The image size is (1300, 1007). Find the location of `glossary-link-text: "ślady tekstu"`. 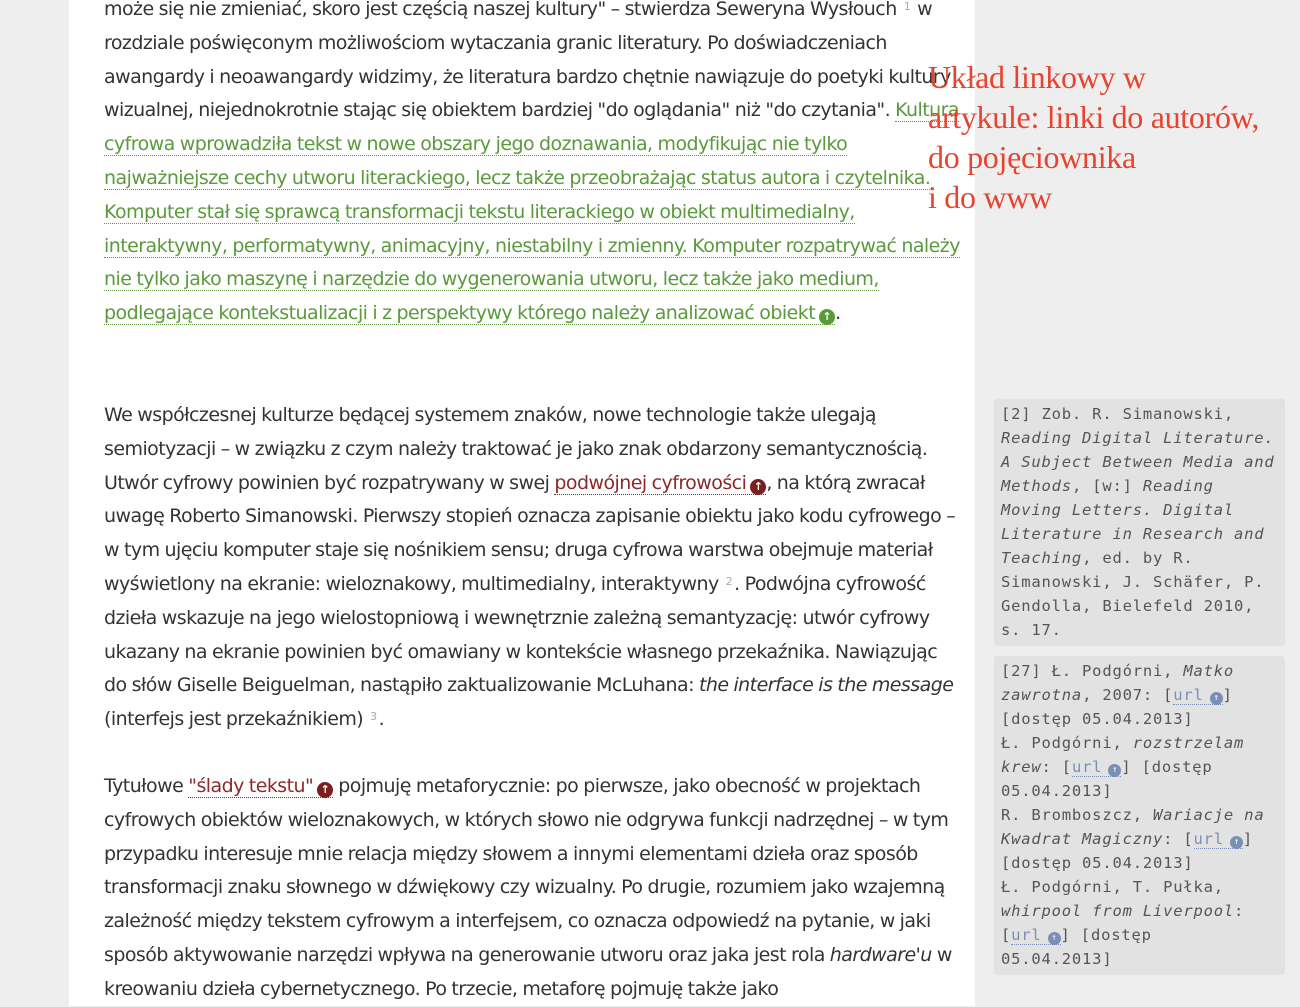

glossary-link-text: "ślady tekstu" is located at coordinates (251, 786).